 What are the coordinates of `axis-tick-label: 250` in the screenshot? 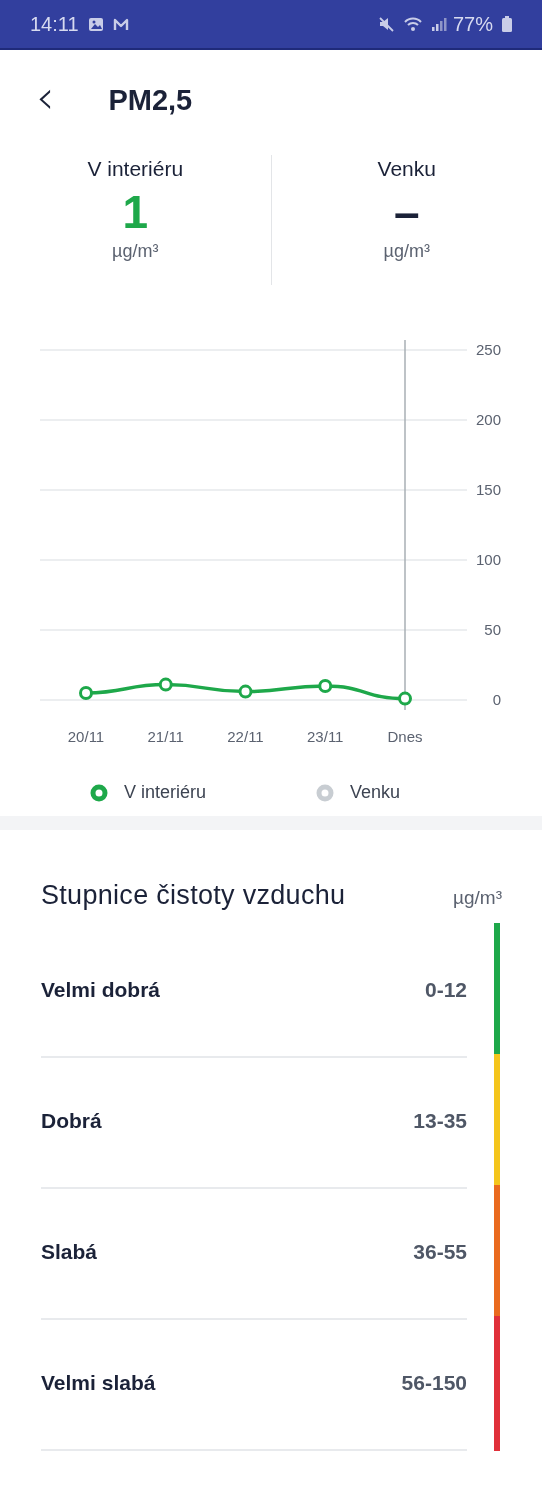 It's located at (488, 349).